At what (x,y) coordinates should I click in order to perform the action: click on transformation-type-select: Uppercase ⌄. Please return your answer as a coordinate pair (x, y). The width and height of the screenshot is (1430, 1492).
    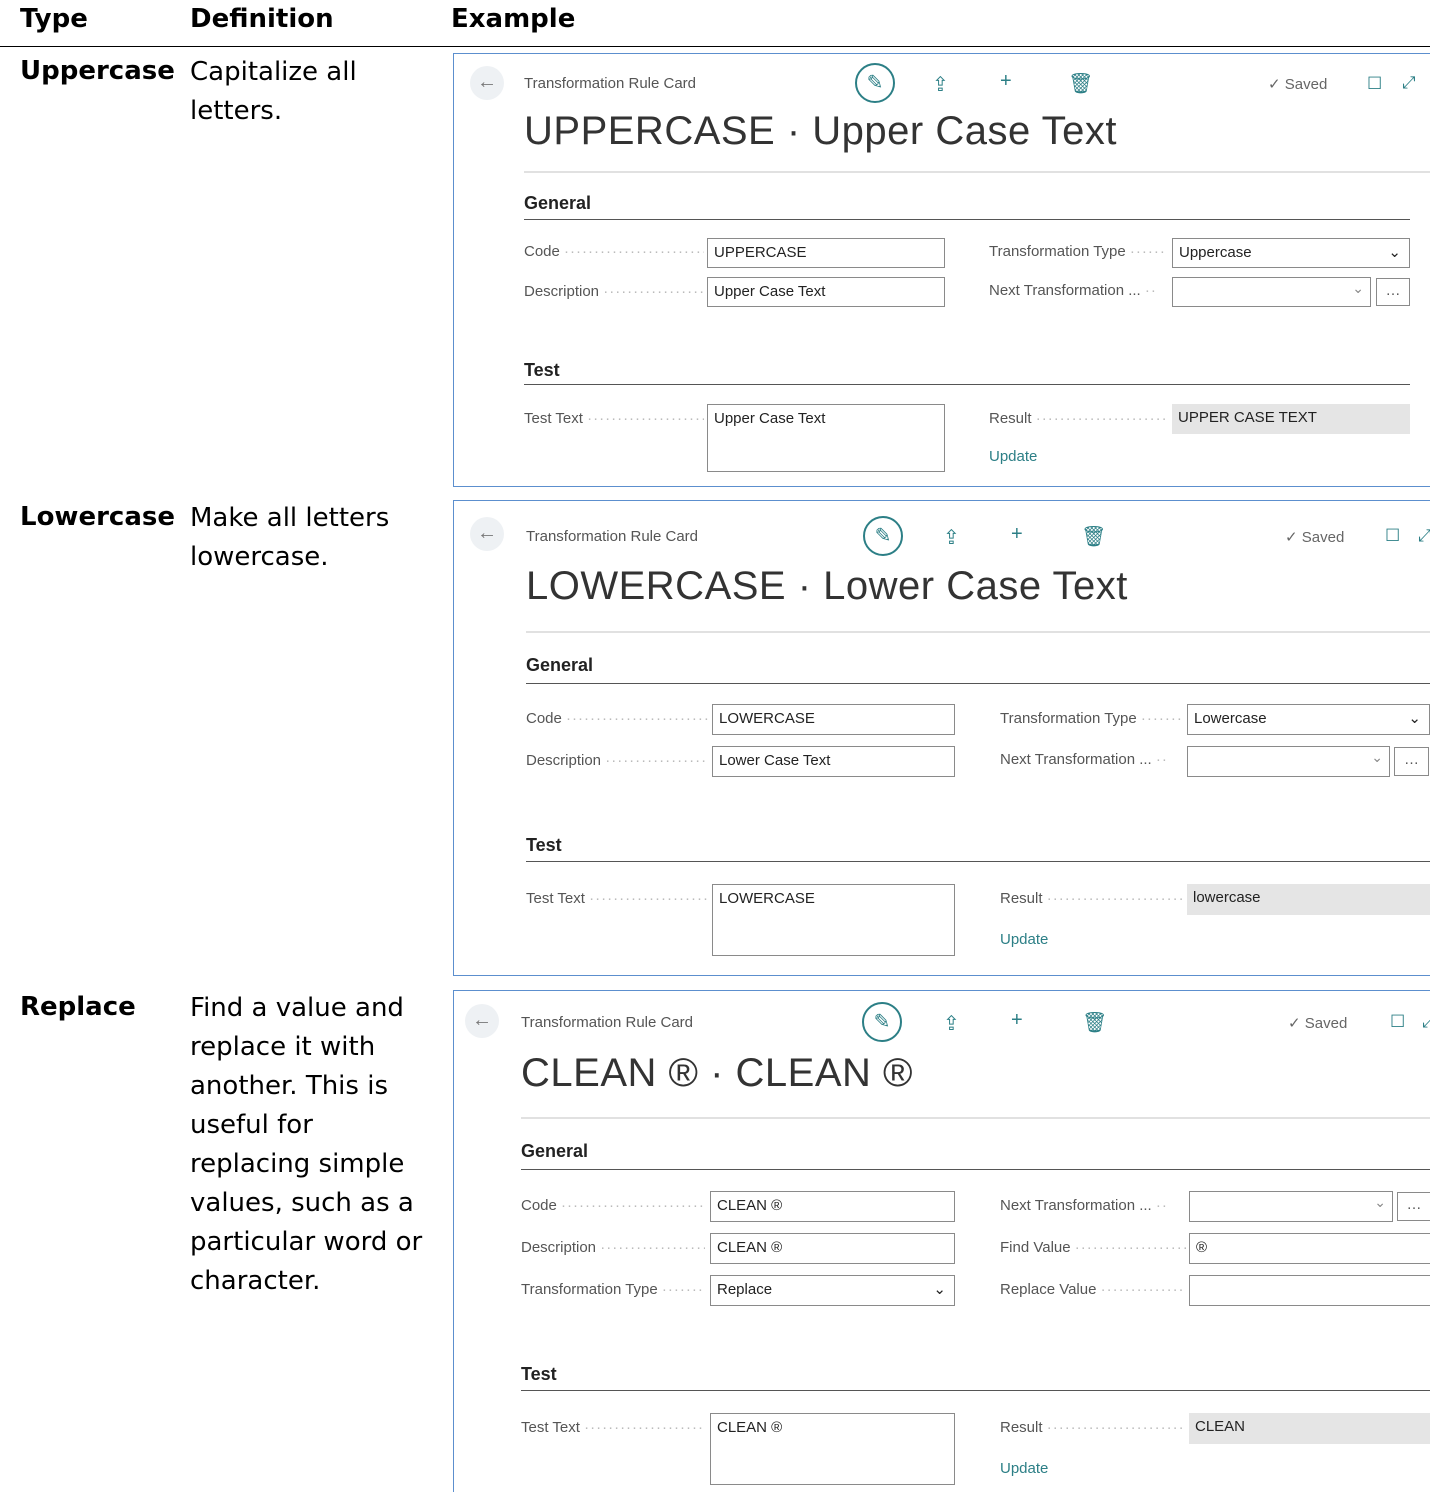
    Looking at the image, I should click on (1291, 253).